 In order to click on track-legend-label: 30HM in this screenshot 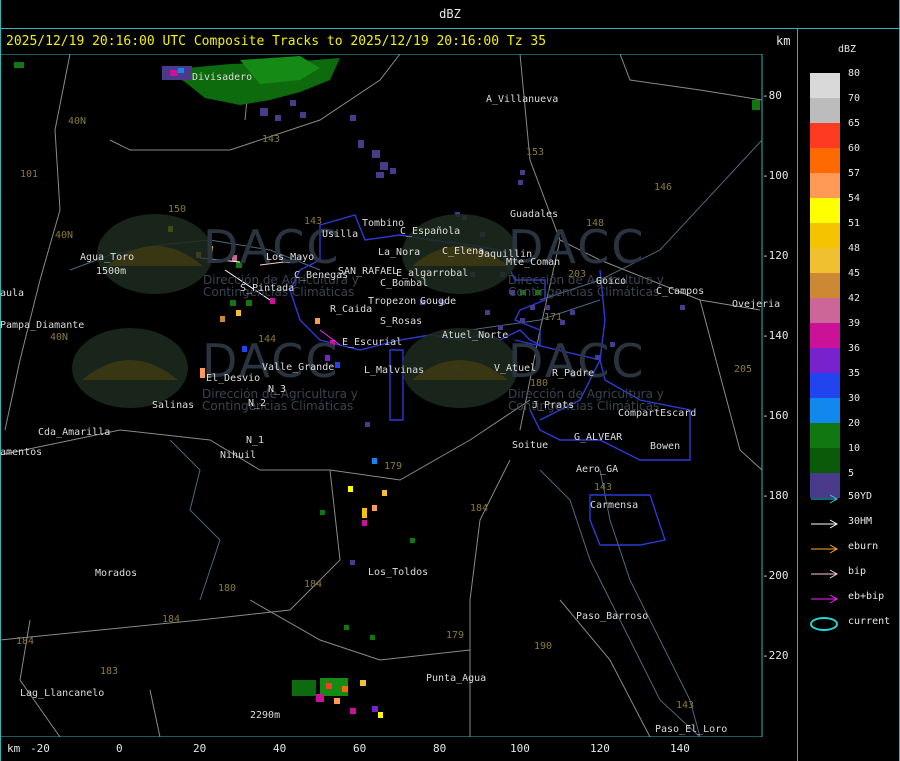, I will do `click(860, 521)`.